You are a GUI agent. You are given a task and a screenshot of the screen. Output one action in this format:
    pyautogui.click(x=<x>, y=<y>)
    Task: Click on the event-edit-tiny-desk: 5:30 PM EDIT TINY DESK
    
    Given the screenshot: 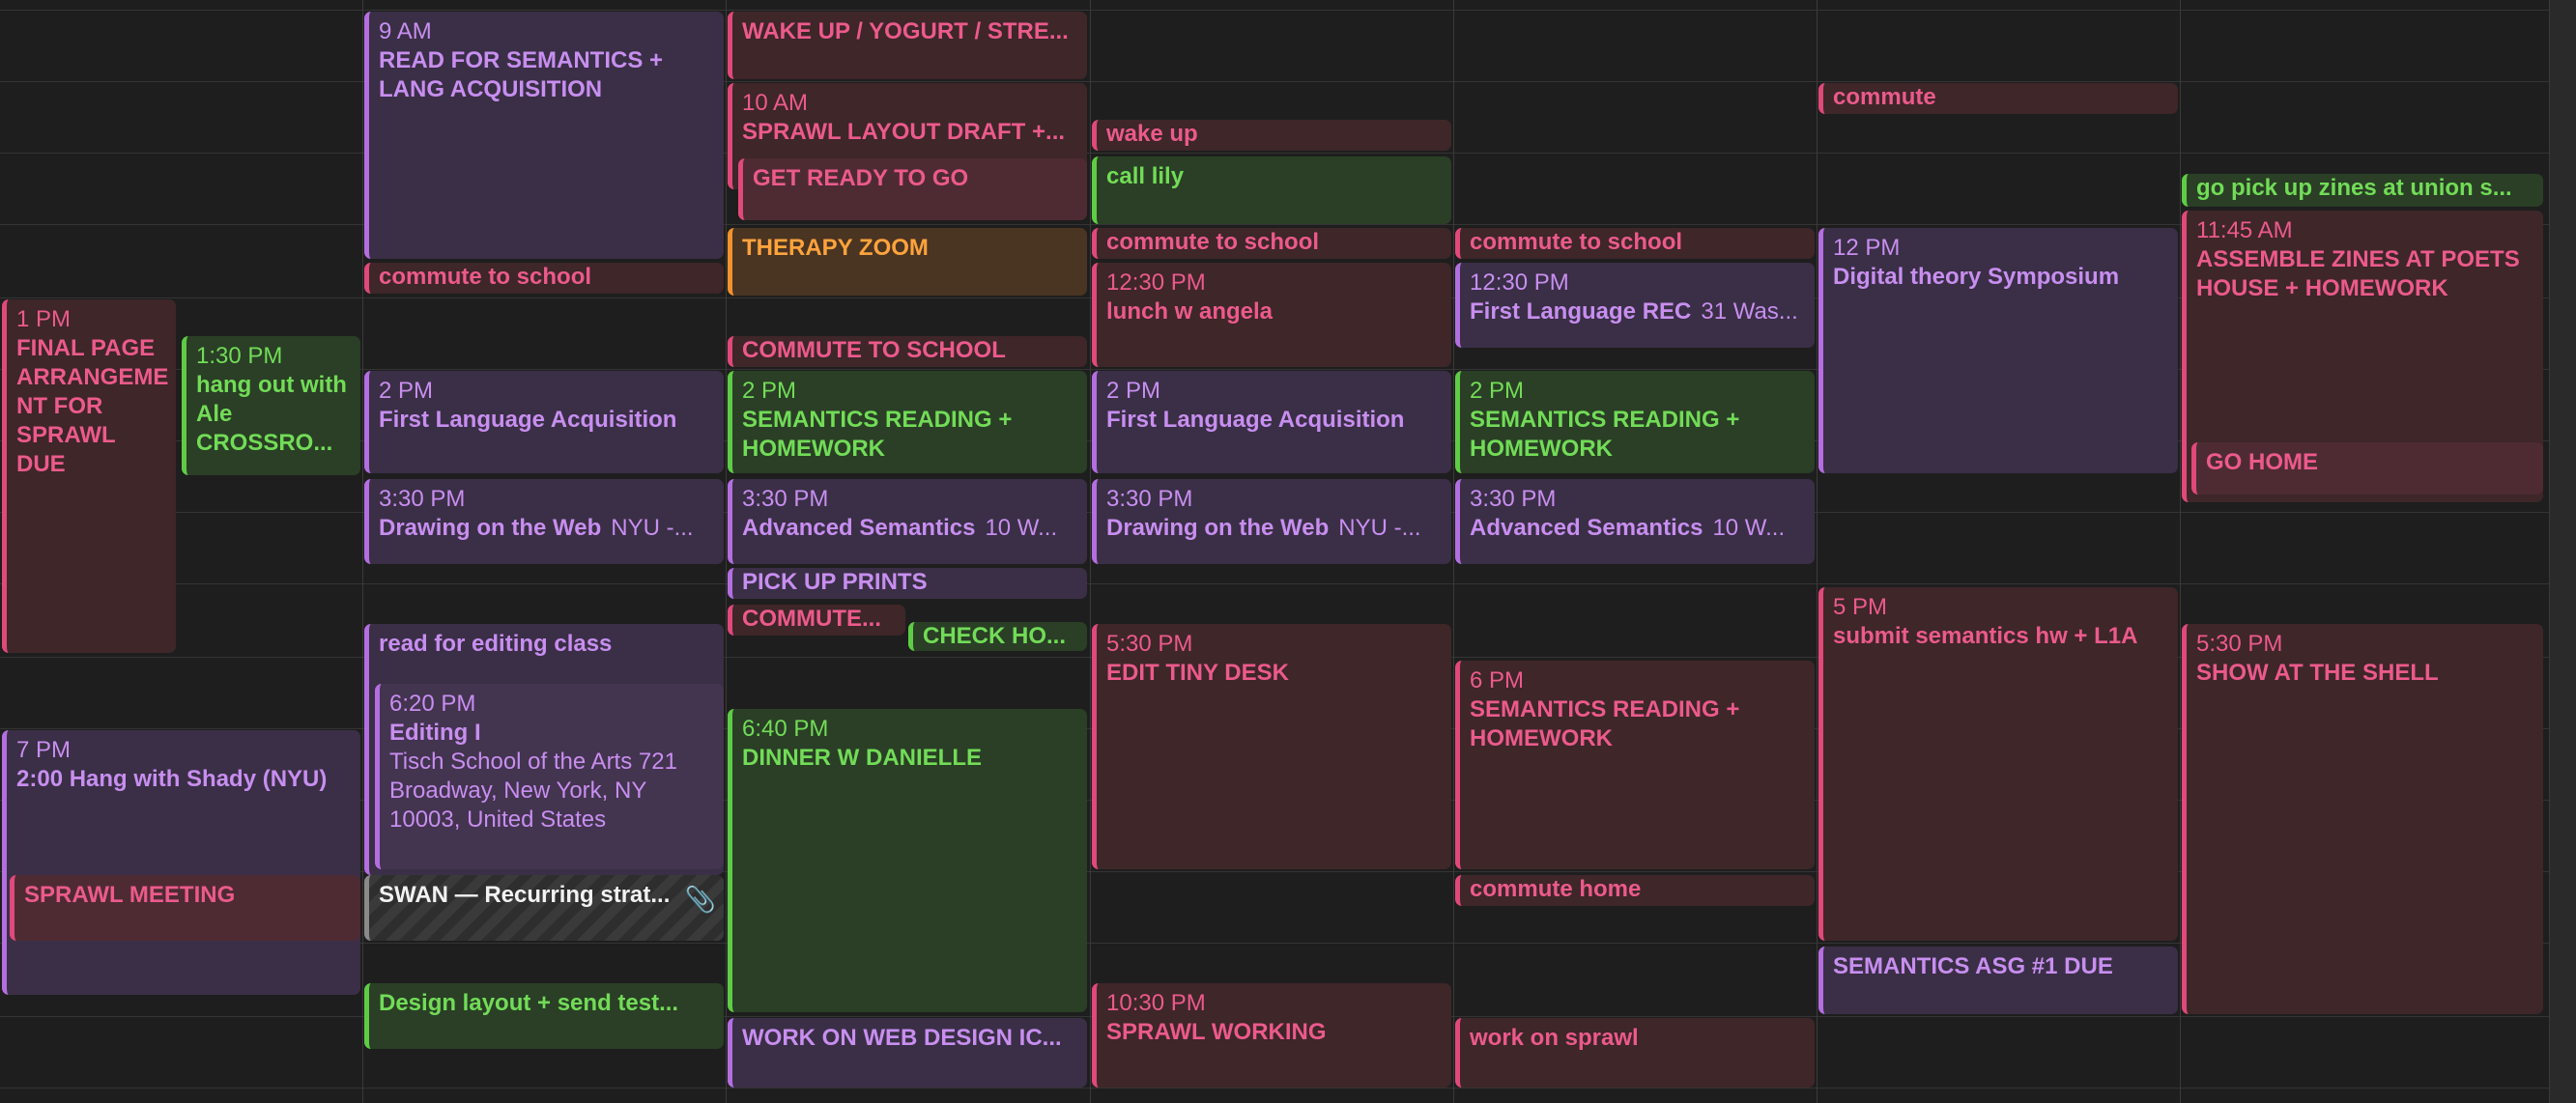 What is the action you would take?
    pyautogui.click(x=1271, y=746)
    